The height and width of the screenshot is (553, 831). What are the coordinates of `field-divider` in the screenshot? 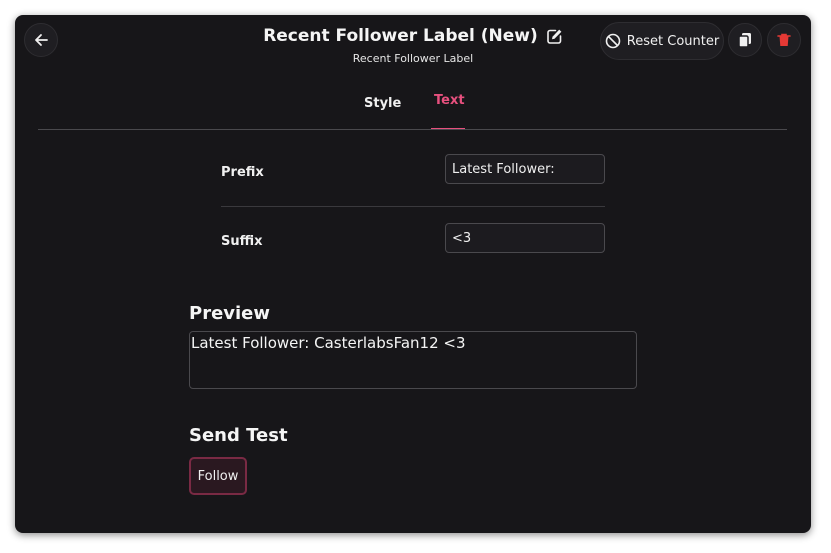 It's located at (413, 206).